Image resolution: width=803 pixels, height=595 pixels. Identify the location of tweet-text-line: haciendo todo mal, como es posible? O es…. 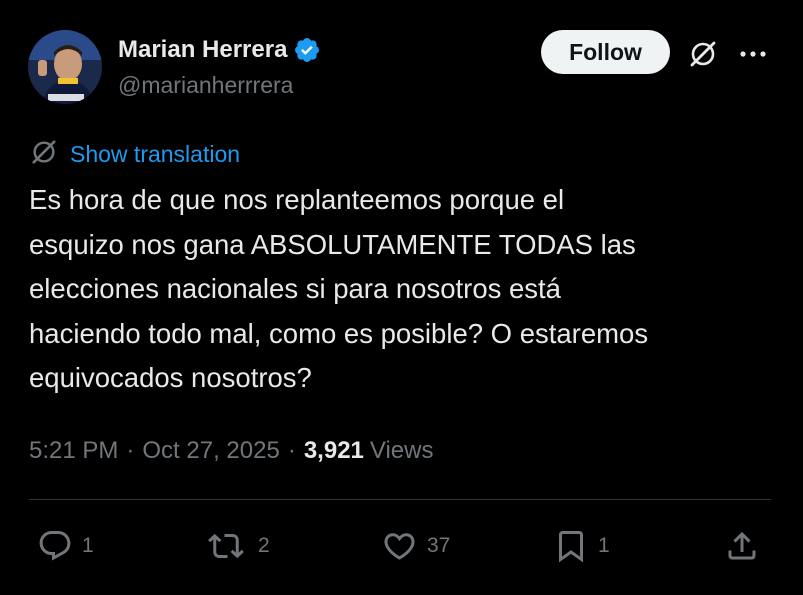
(339, 333).